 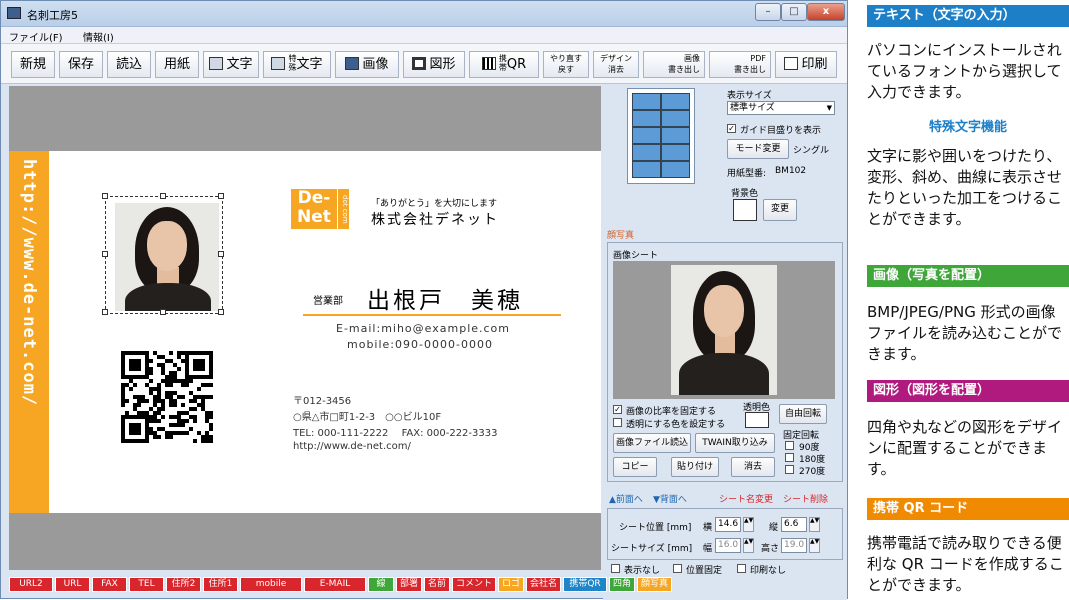 What do you see at coordinates (435, 219) in the screenshot?
I see `company-name: 株式会社デネット` at bounding box center [435, 219].